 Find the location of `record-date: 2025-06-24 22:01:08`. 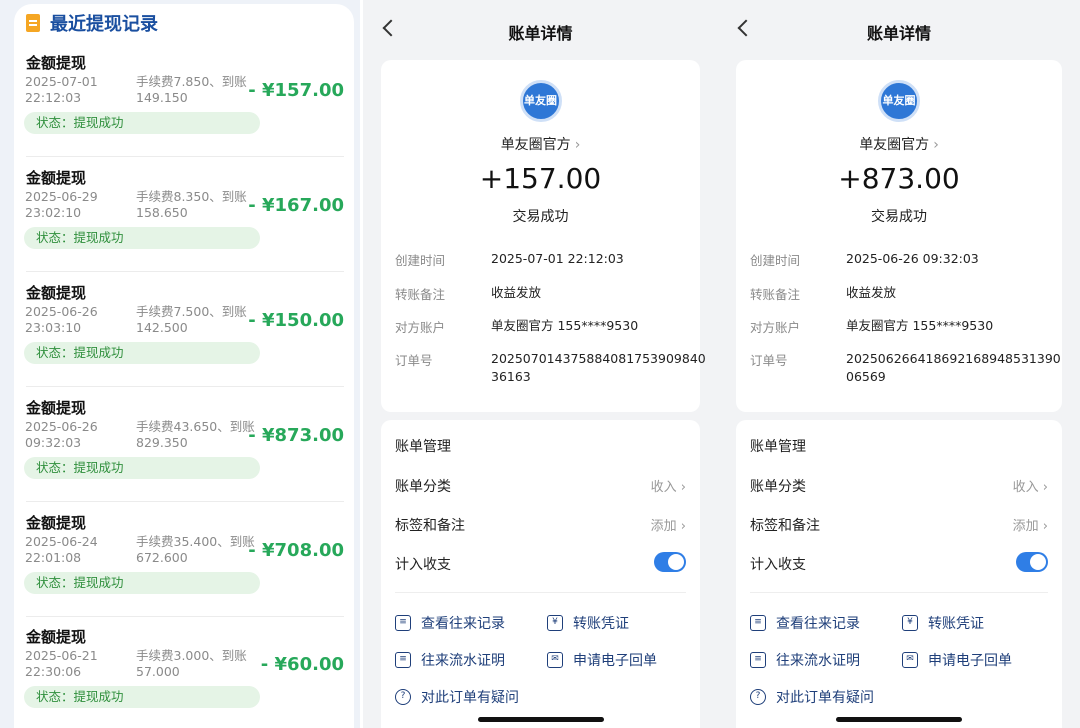

record-date: 2025-06-24 22:01:08 is located at coordinates (61, 549).